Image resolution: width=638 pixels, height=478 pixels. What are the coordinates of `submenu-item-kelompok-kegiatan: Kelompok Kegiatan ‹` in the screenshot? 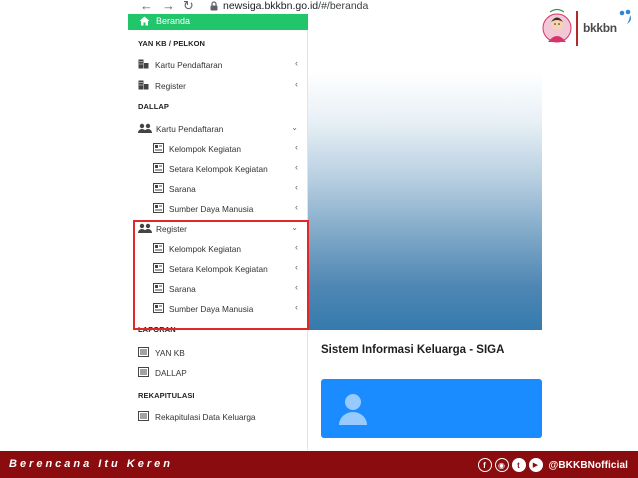 It's located at (217, 149).